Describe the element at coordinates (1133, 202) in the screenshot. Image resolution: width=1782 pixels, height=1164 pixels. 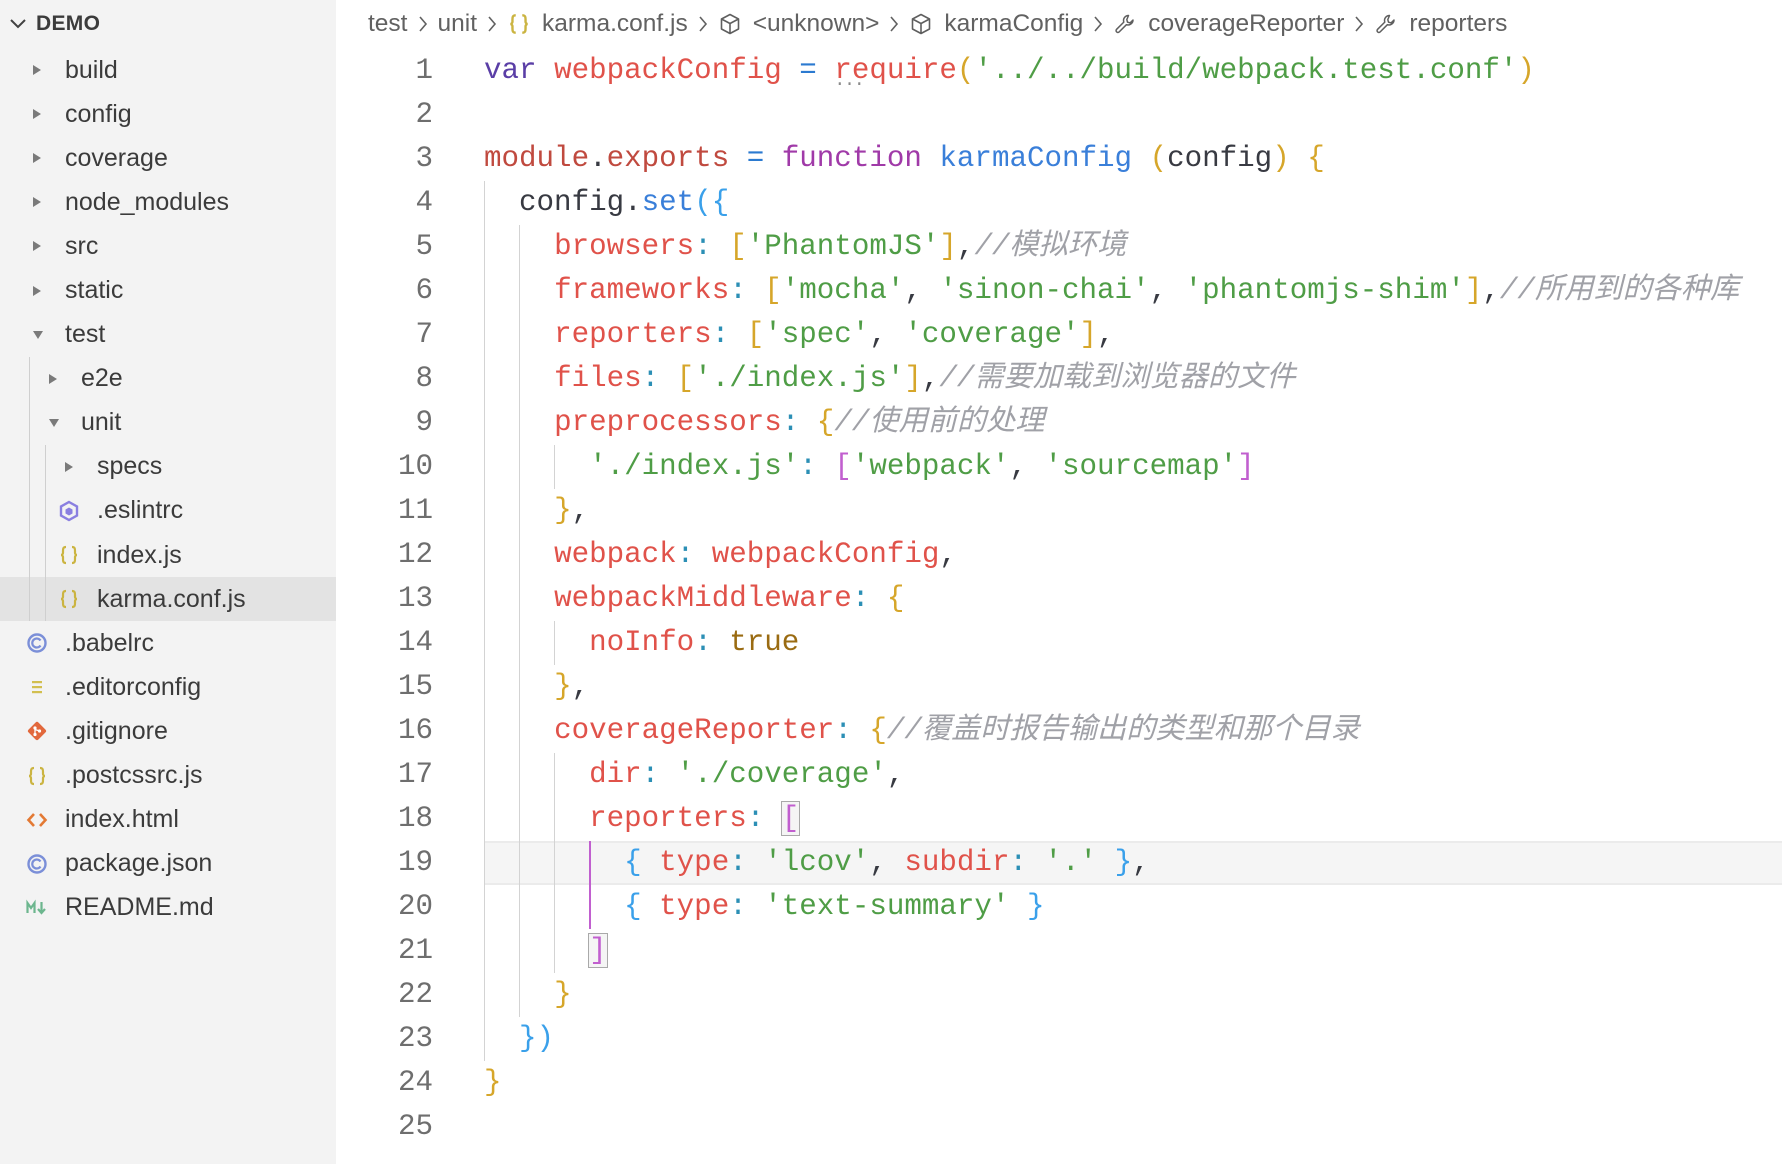
I see `code-text: config.set({` at that location.